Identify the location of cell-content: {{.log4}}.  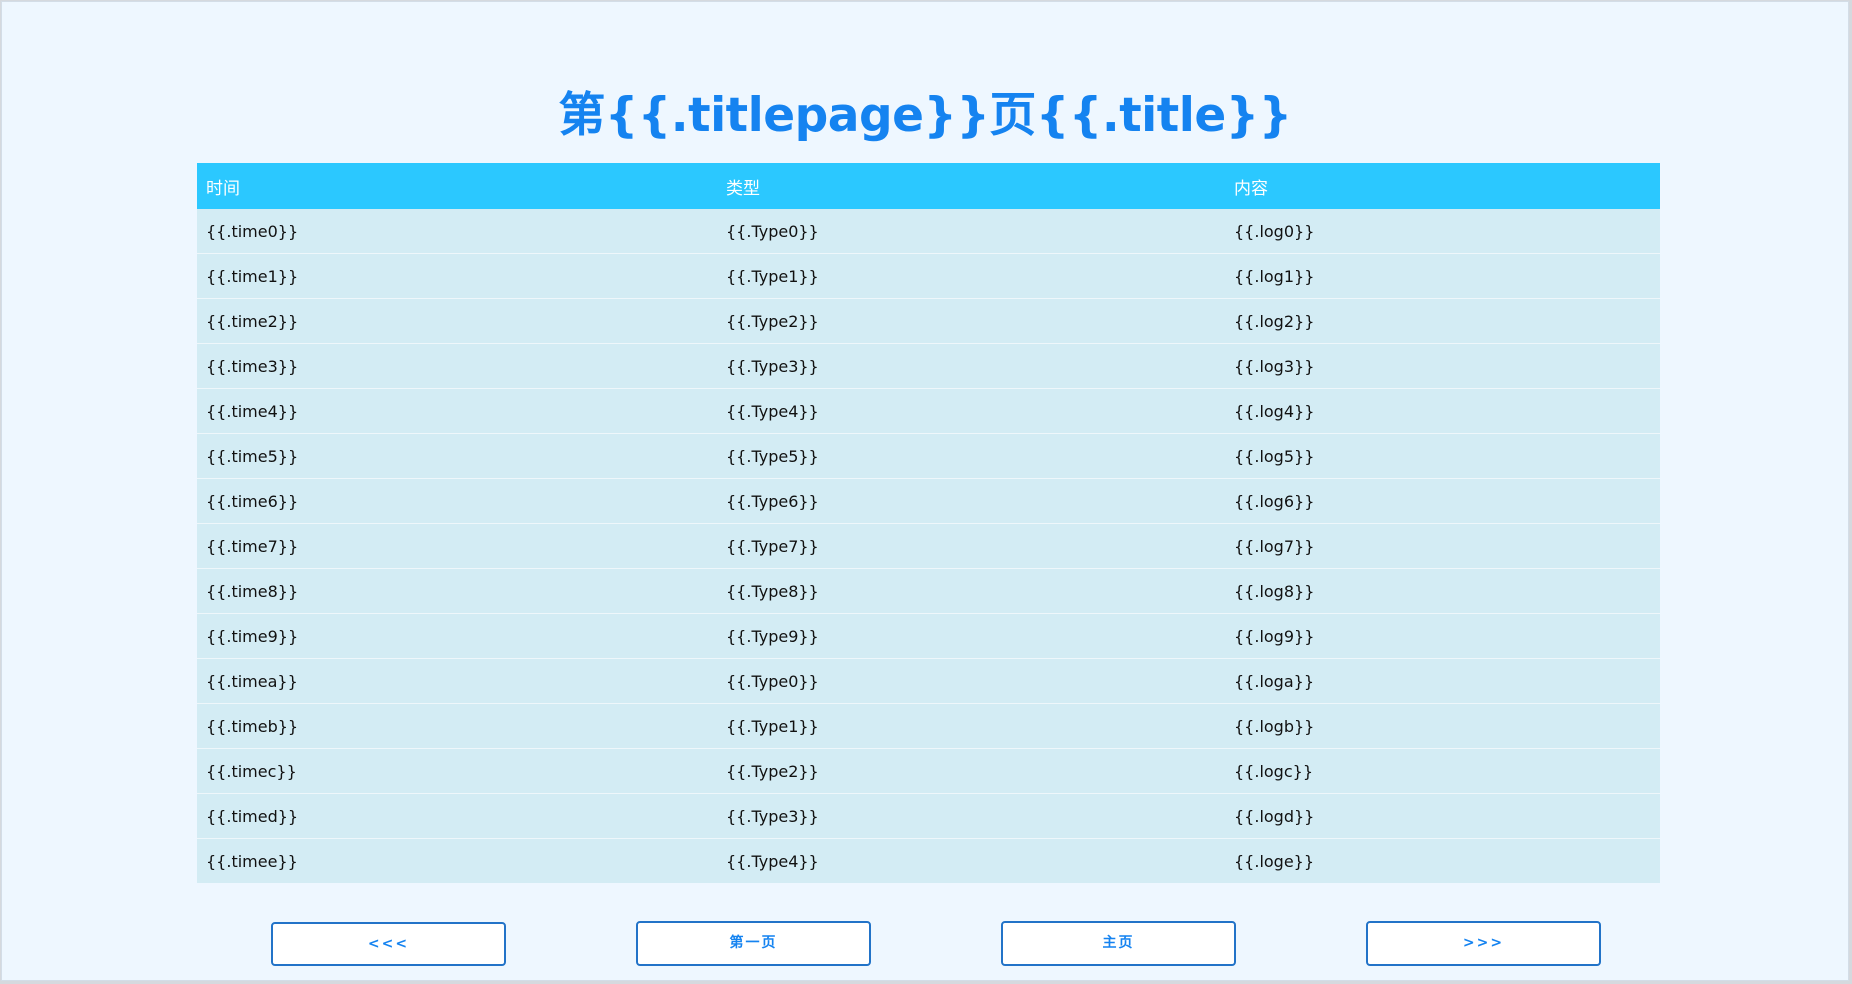
(1442, 411).